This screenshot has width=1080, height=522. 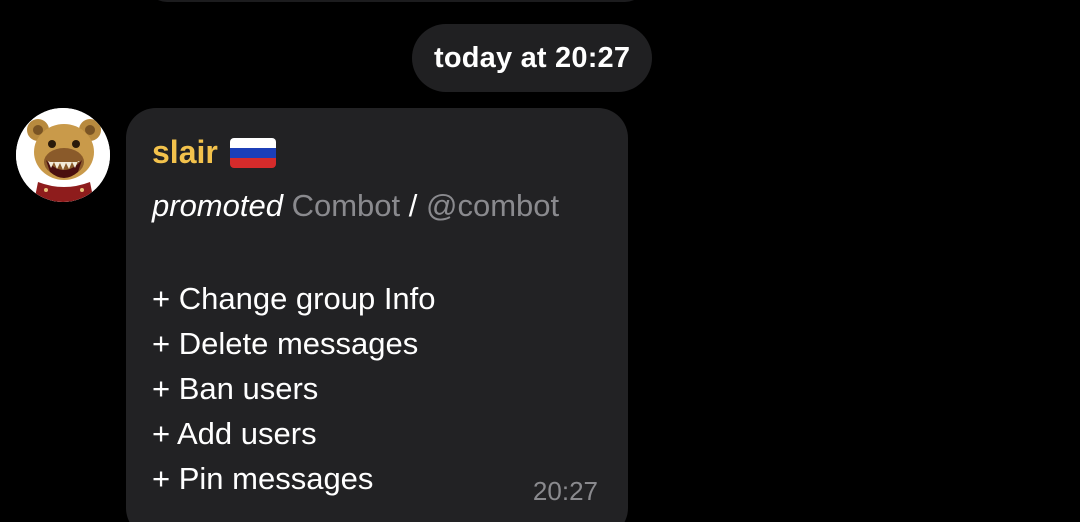 I want to click on list-item: + Change group Info, so click(x=294, y=298).